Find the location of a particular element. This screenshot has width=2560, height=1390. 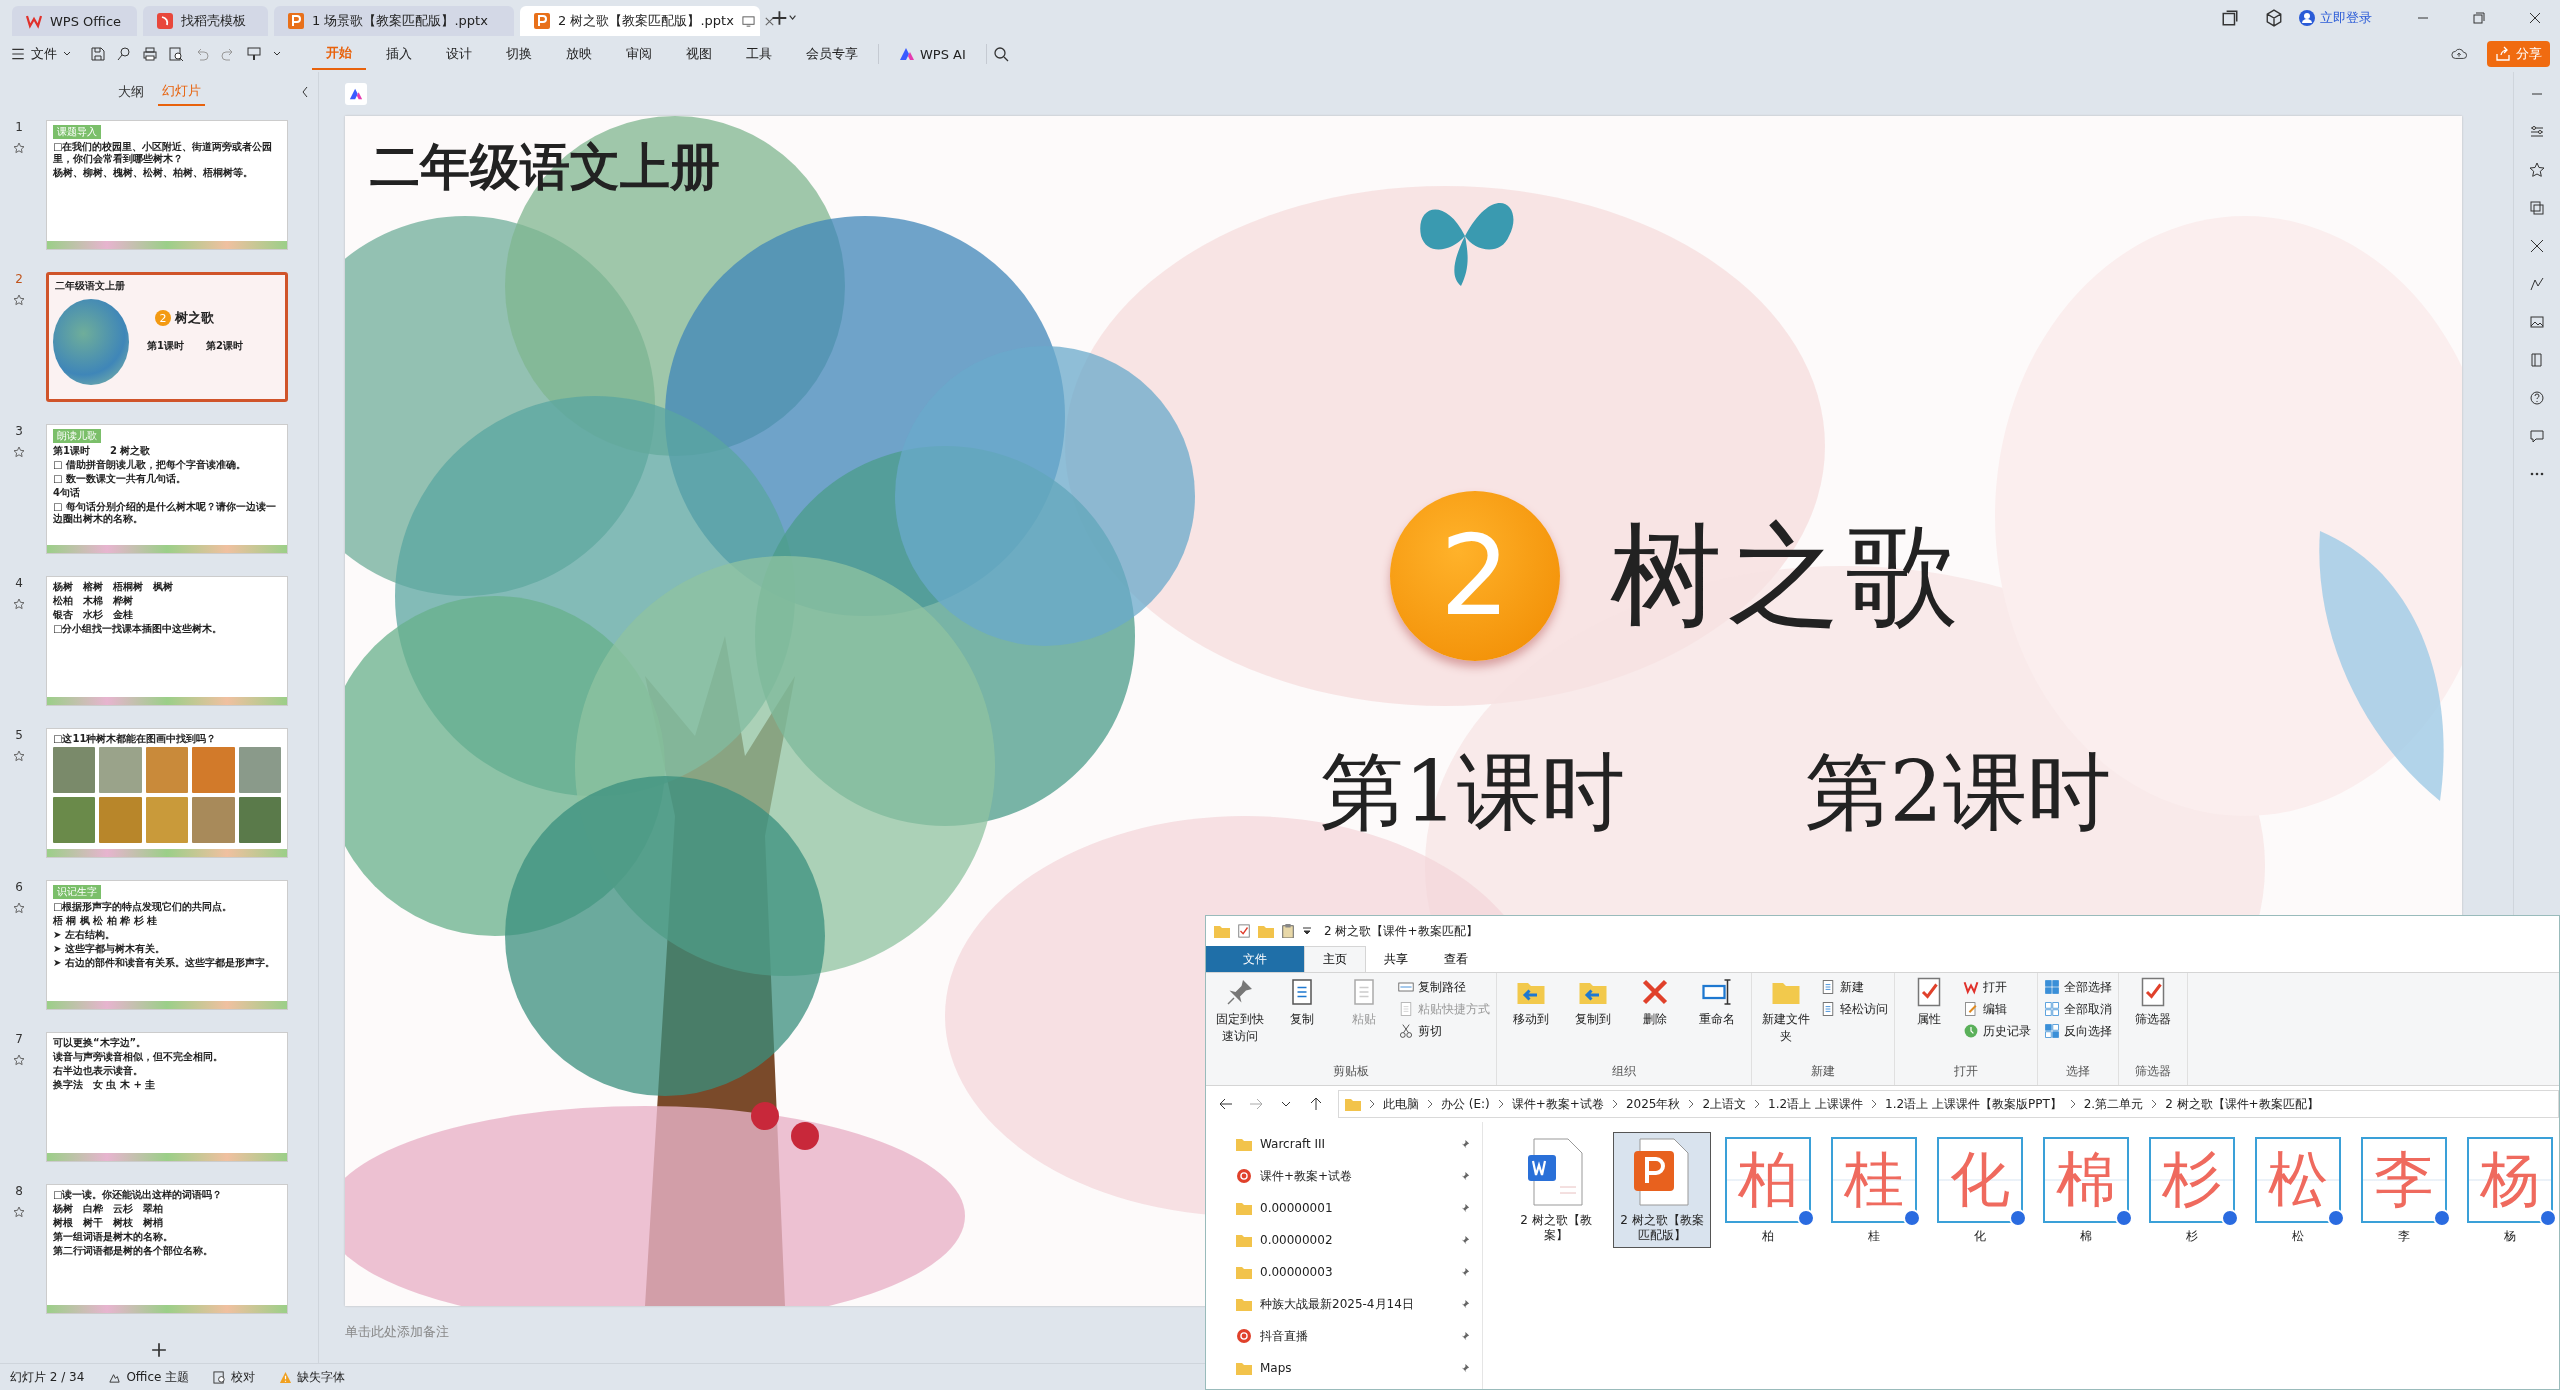

file-item: 杨 杨 is located at coordinates (2510, 1190).